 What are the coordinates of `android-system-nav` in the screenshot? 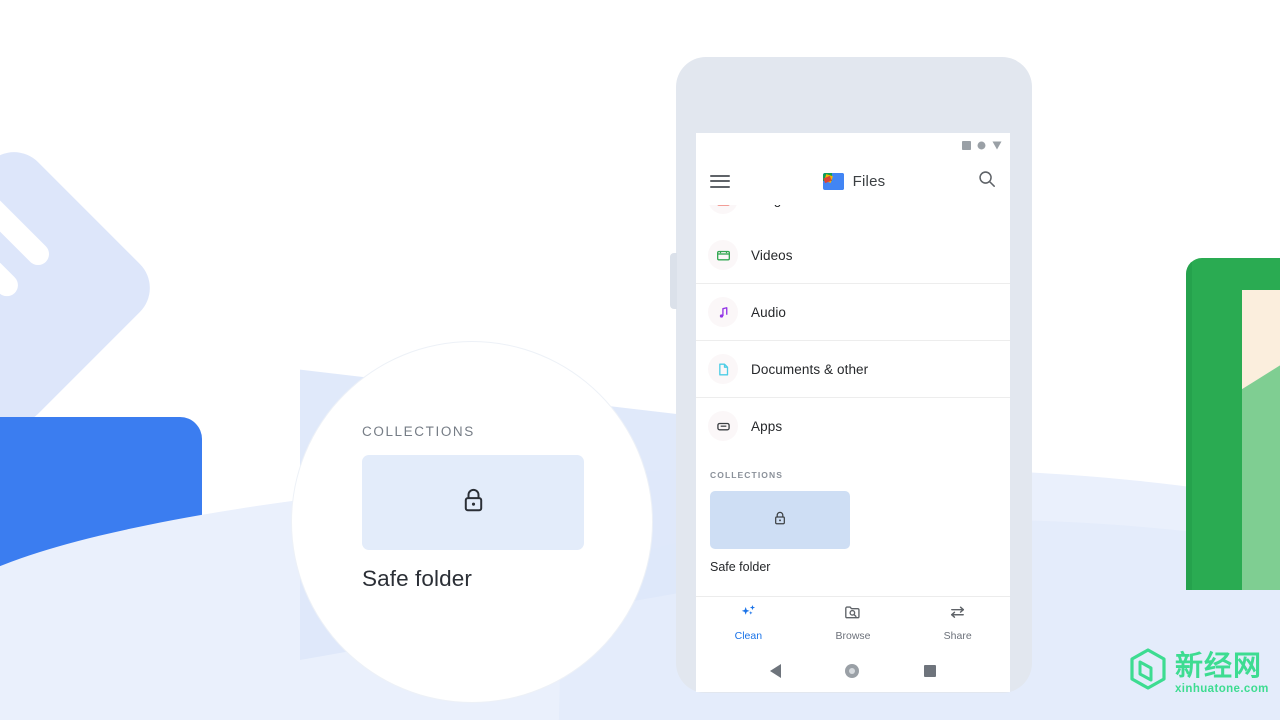 It's located at (853, 670).